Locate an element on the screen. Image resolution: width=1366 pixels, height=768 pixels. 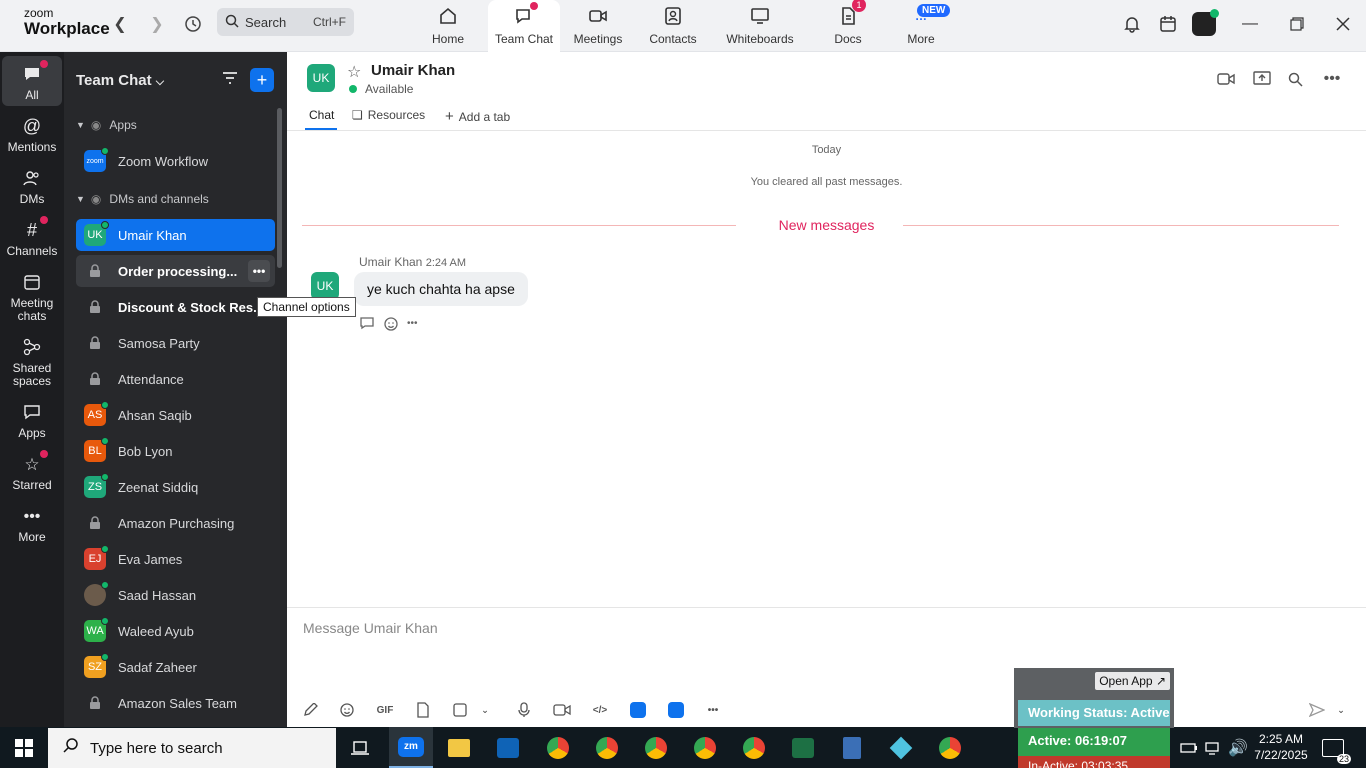
tab-whiteboards: Whiteboards is located at coordinates (760, 26).